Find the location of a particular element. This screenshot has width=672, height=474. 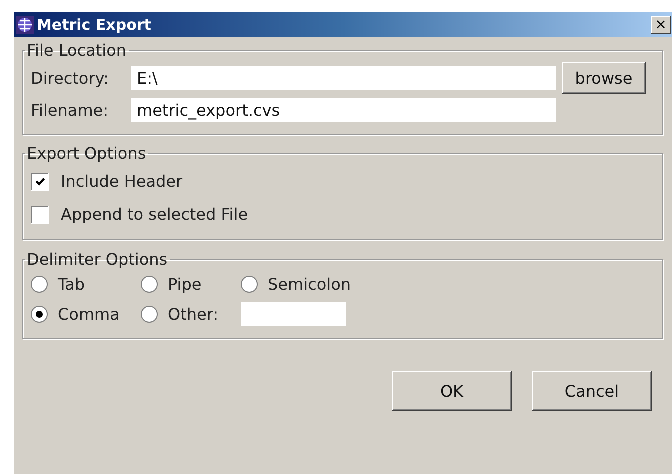

radio-label: Tab is located at coordinates (72, 284).